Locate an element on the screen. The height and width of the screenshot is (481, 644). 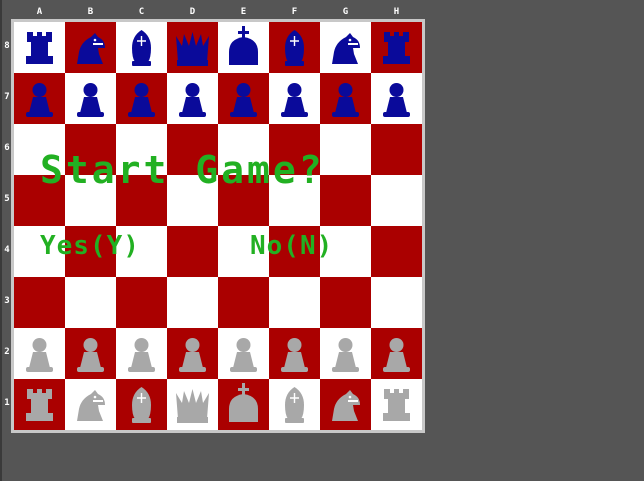
square-e8 is located at coordinates (243, 47).